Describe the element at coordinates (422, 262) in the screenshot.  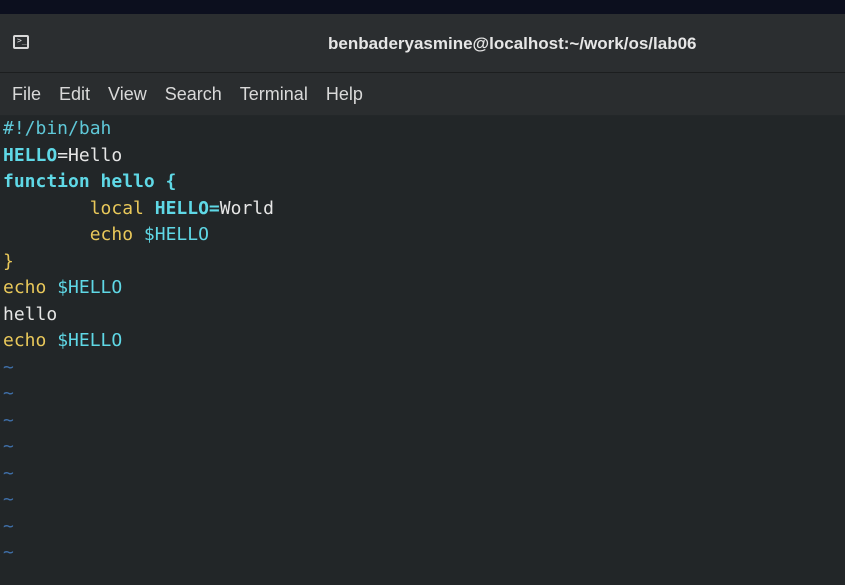
I see `code-line: }` at that location.